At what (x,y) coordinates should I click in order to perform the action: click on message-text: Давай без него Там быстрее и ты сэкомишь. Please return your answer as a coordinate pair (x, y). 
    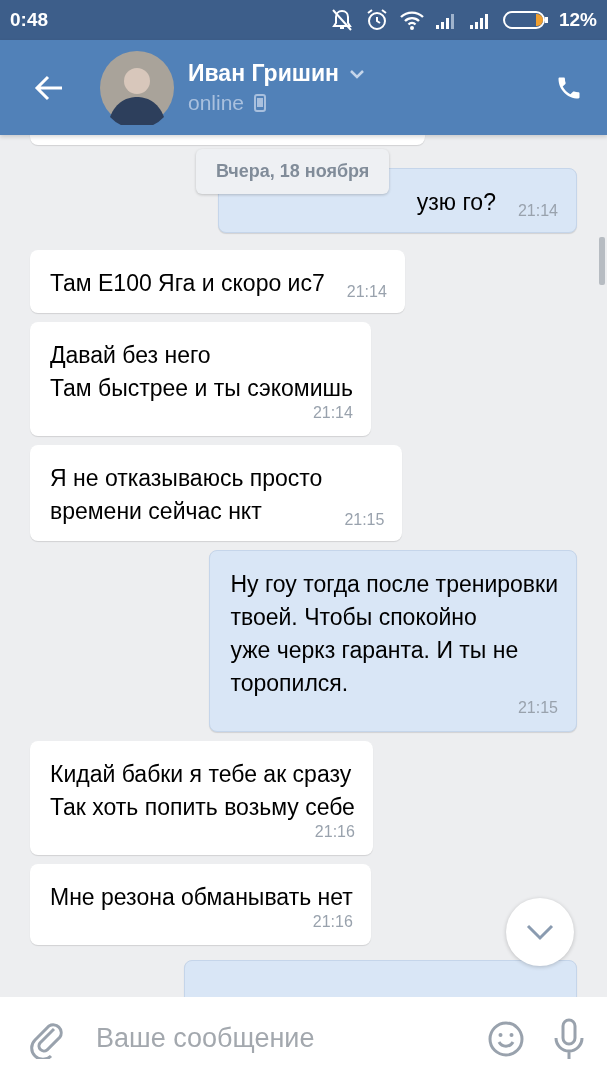
    Looking at the image, I should click on (201, 372).